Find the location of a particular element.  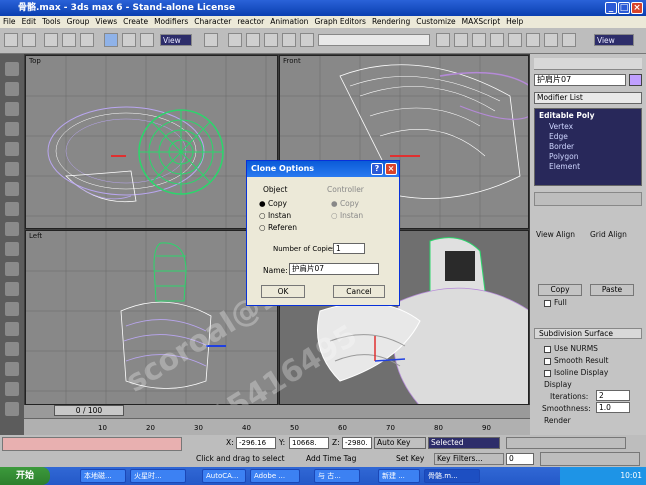

auto-key-button: Auto Key is located at coordinates (400, 443).